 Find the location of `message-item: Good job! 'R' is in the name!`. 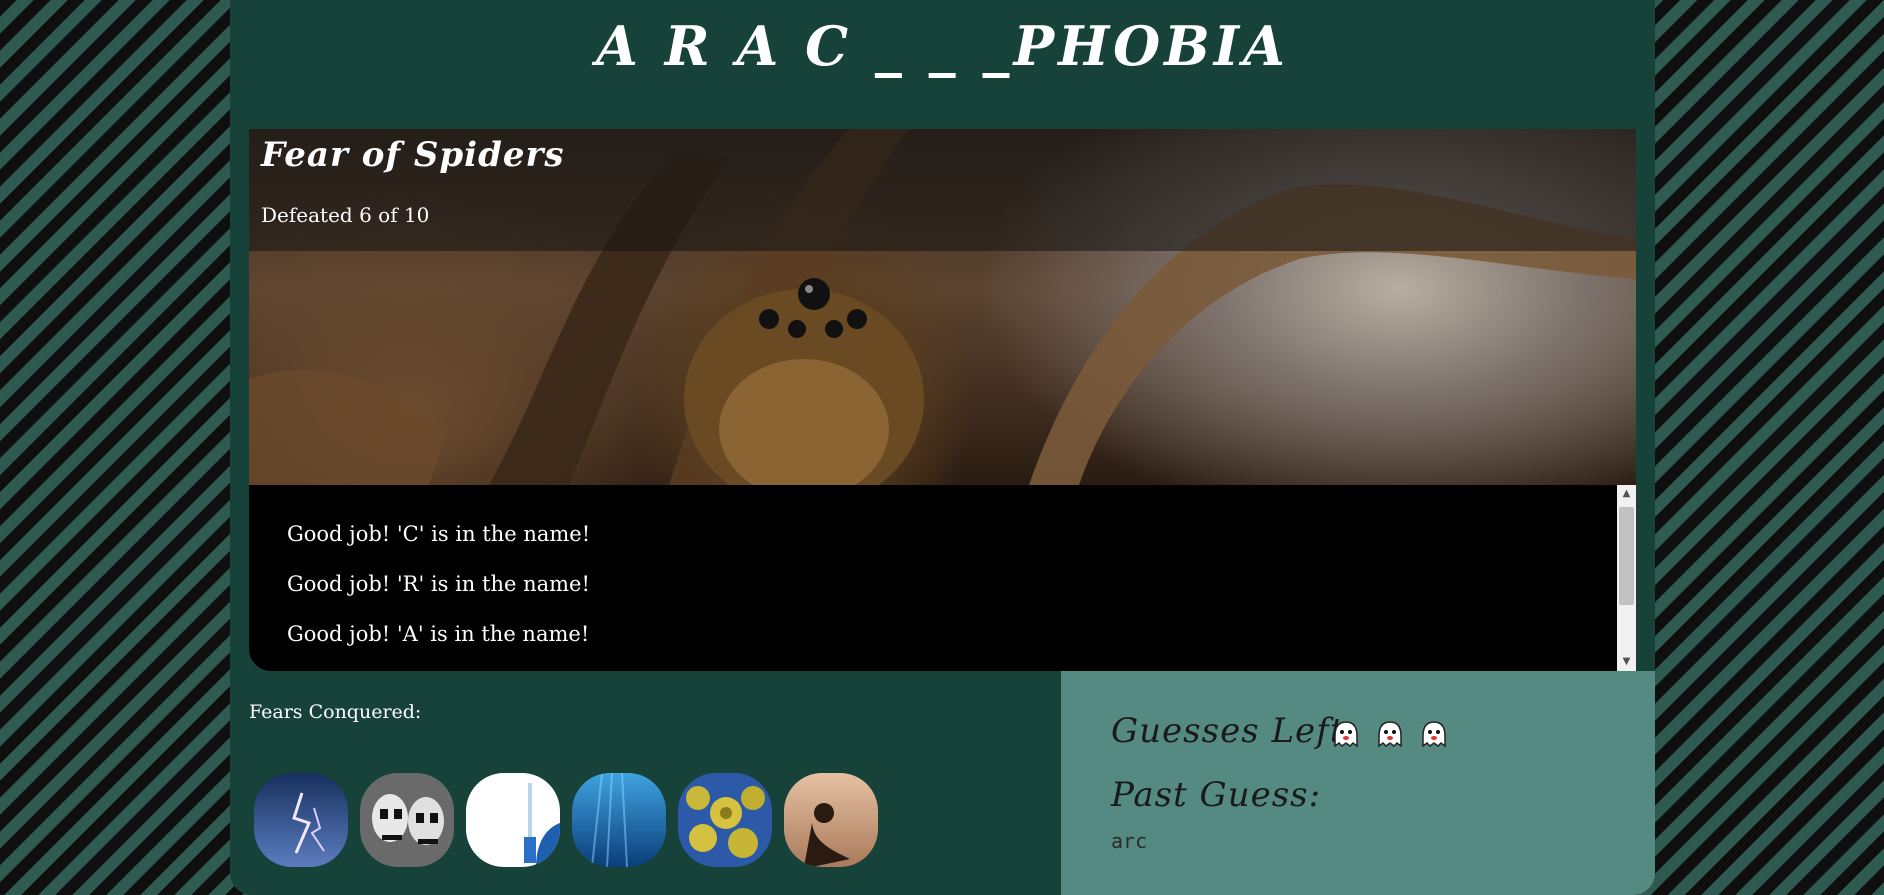

message-item: Good job! 'R' is in the name! is located at coordinates (438, 584).